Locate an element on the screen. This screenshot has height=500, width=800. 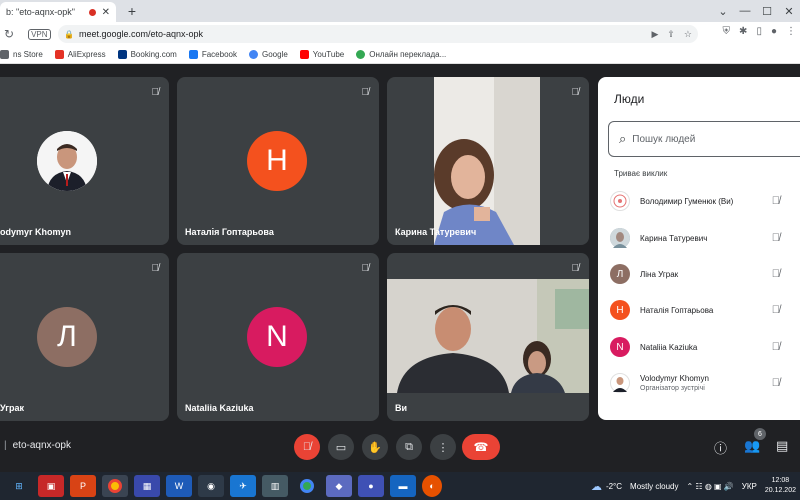
clock: 12:08 20.12.202 is located at coordinates (780, 486).